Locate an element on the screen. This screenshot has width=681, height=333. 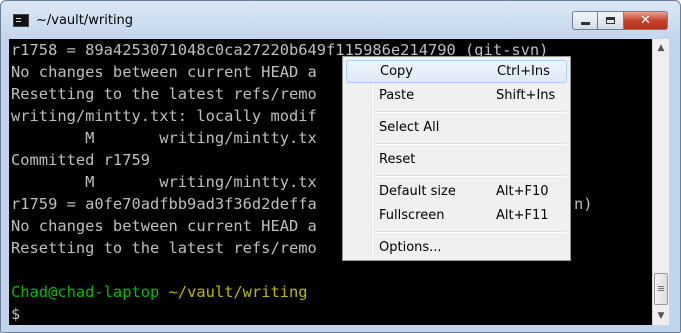
menu-item-default-size: Default size Alt+F10 is located at coordinates (456, 191).